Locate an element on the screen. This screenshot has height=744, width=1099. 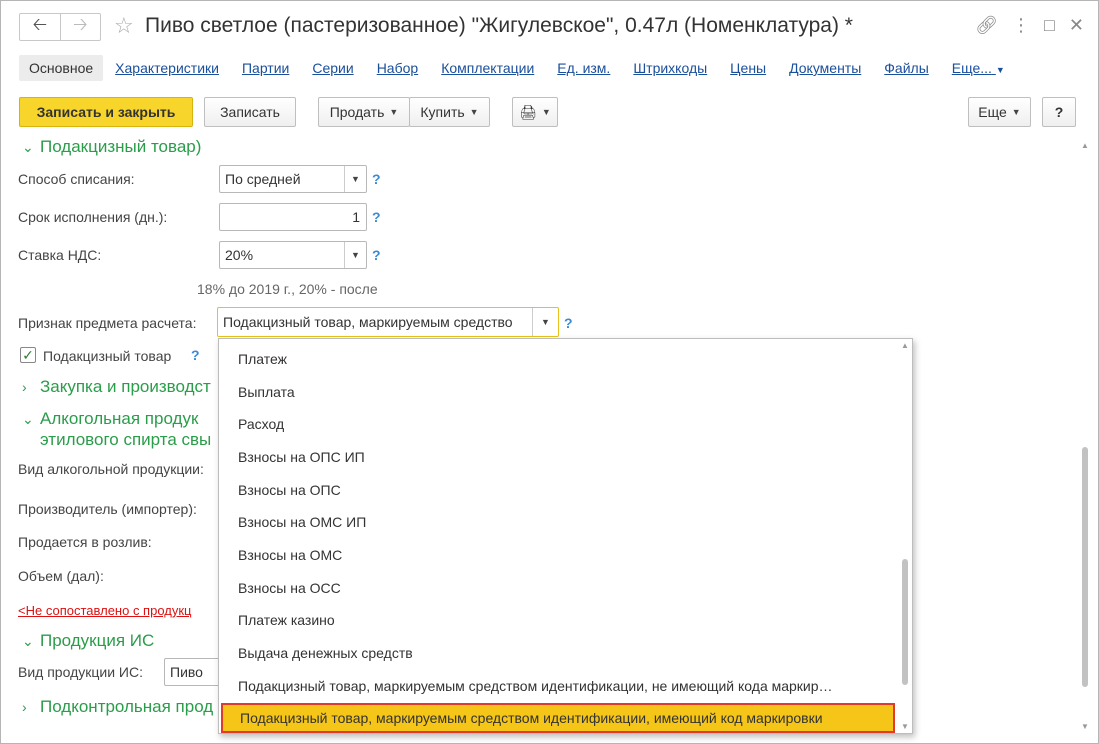
excise-section-header: ⌄ Подакцизный товар) is located at coordinates (111, 147).